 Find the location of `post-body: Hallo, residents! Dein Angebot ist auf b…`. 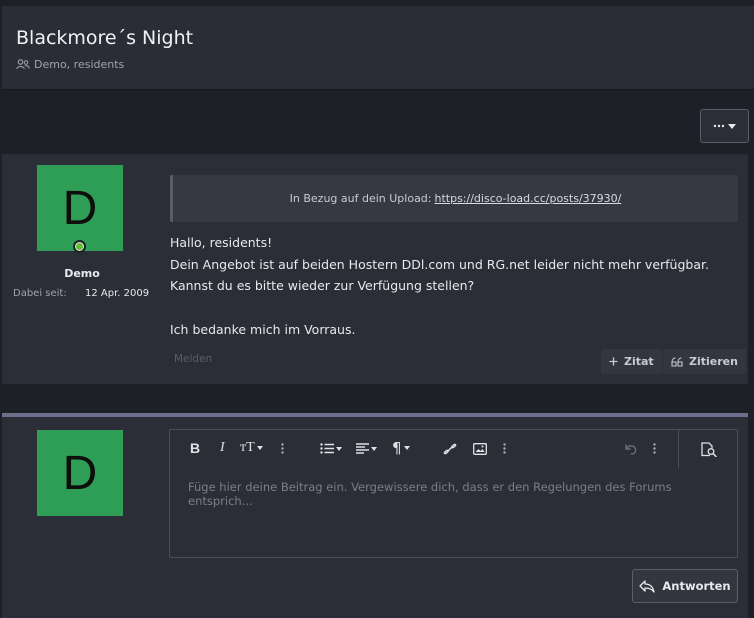

post-body: Hallo, residents! Dein Angebot ist auf b… is located at coordinates (450, 286).